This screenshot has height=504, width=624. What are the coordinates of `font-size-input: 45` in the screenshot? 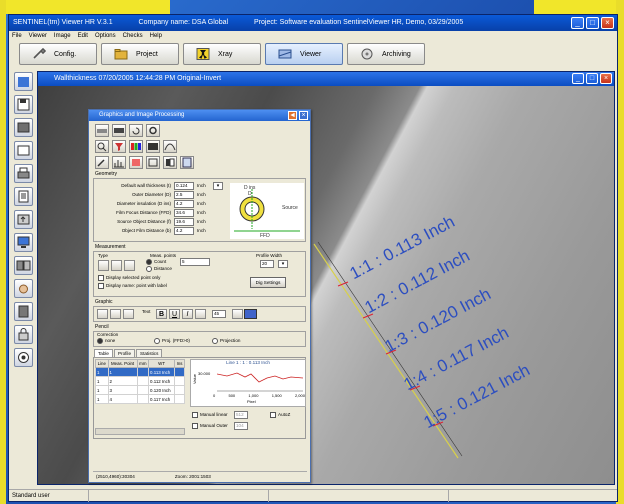 It's located at (219, 314).